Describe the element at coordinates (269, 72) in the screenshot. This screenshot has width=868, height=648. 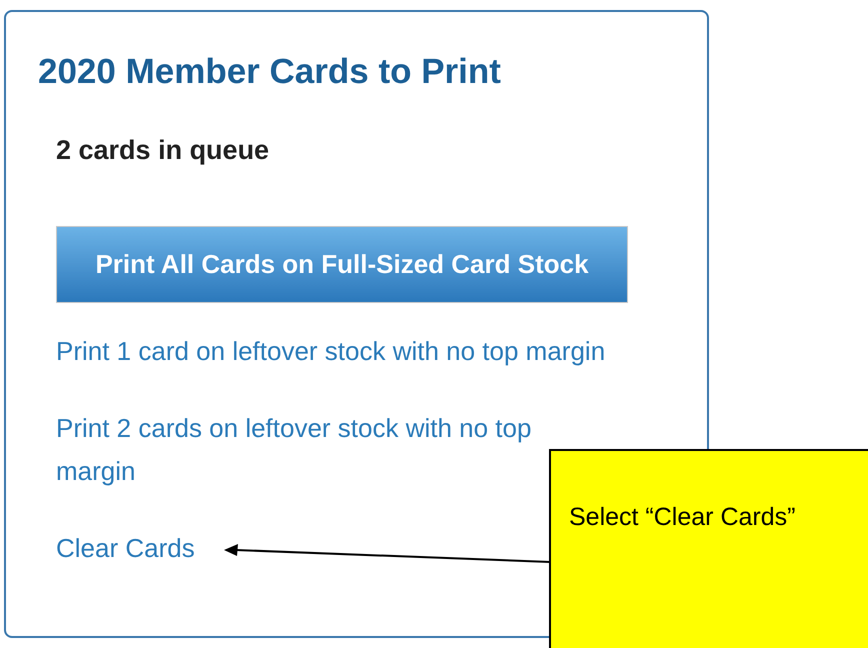
I see `card-title: 2020 Member Cards to Print` at that location.